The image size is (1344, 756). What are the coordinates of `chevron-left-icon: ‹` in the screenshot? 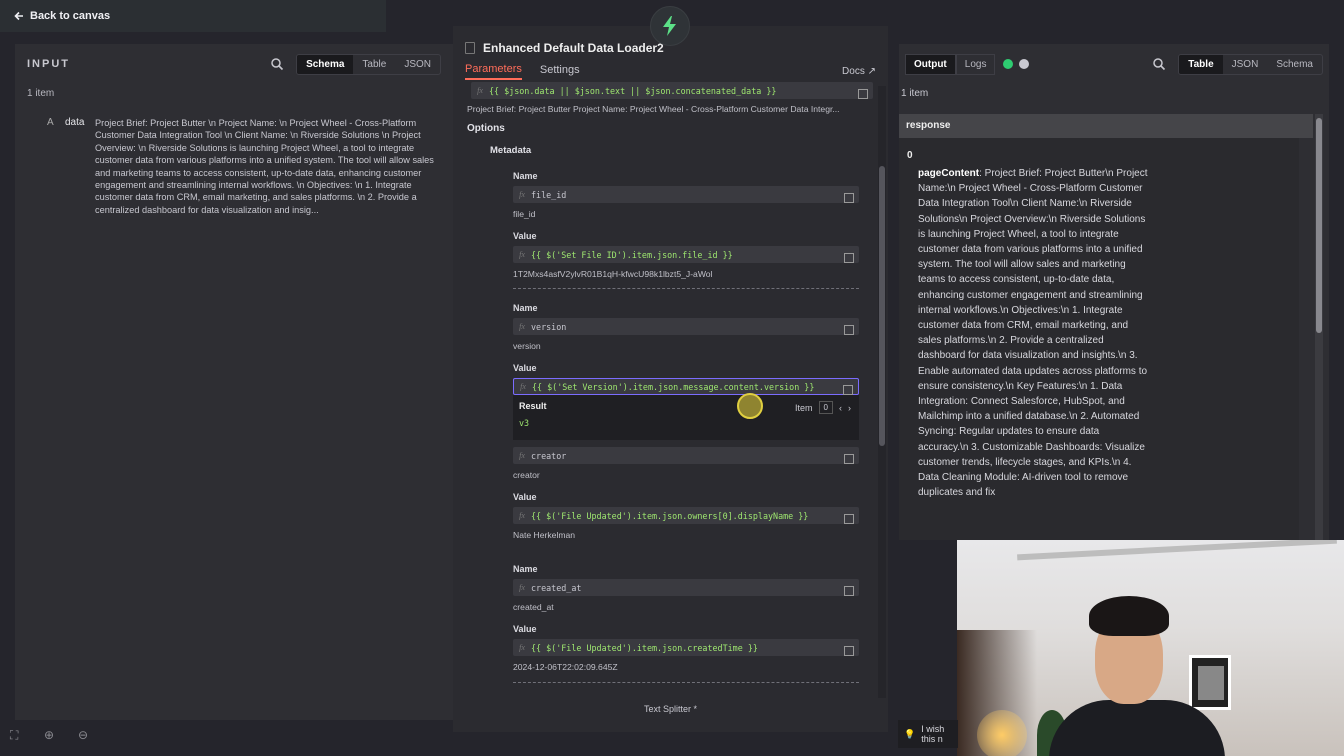 It's located at (840, 408).